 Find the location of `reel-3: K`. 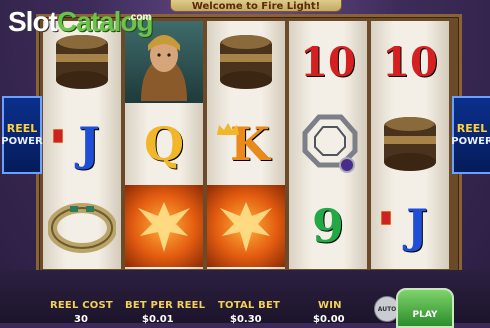

reel-3: K is located at coordinates (246, 145).